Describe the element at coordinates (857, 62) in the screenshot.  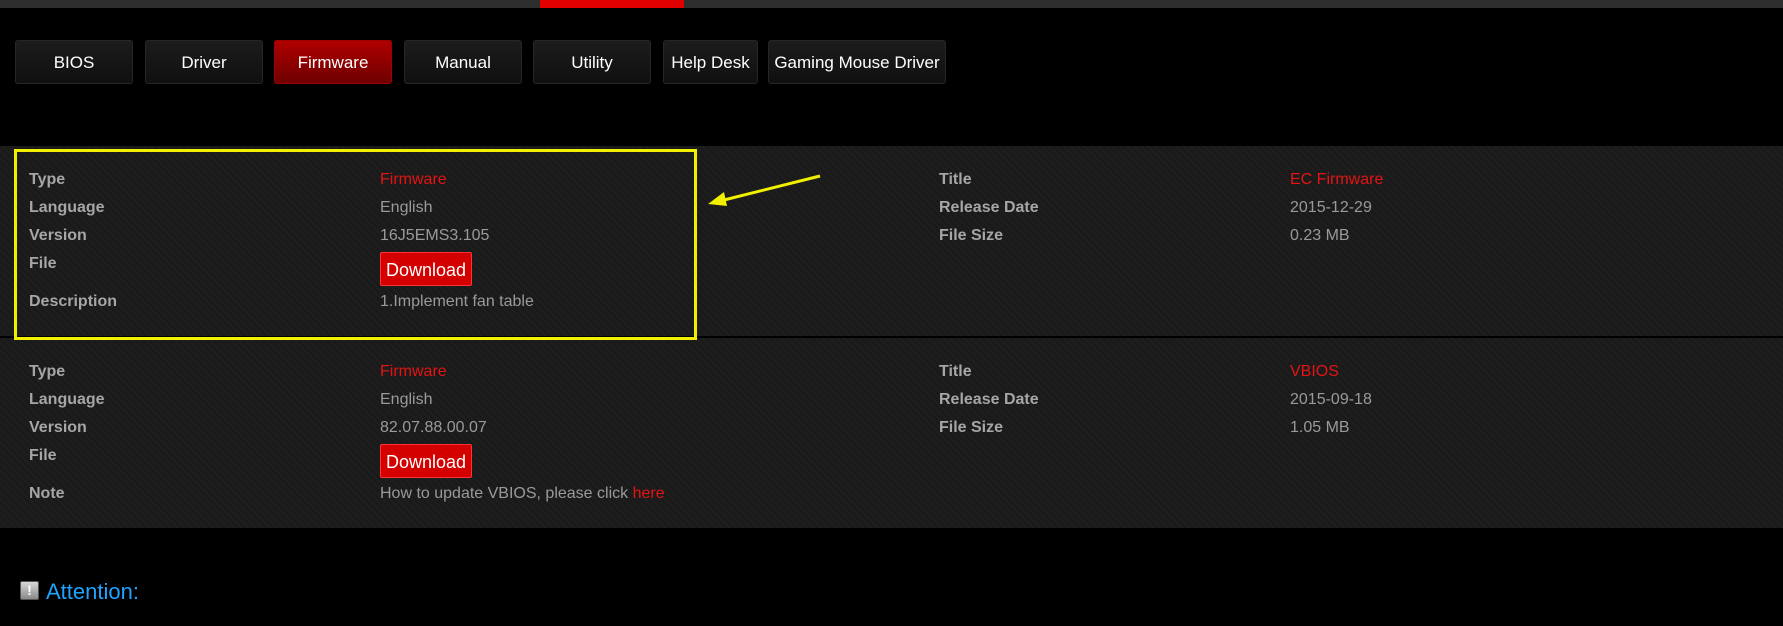
I see `tab-gaming-mouse-driver: Gaming Mouse Driver` at that location.